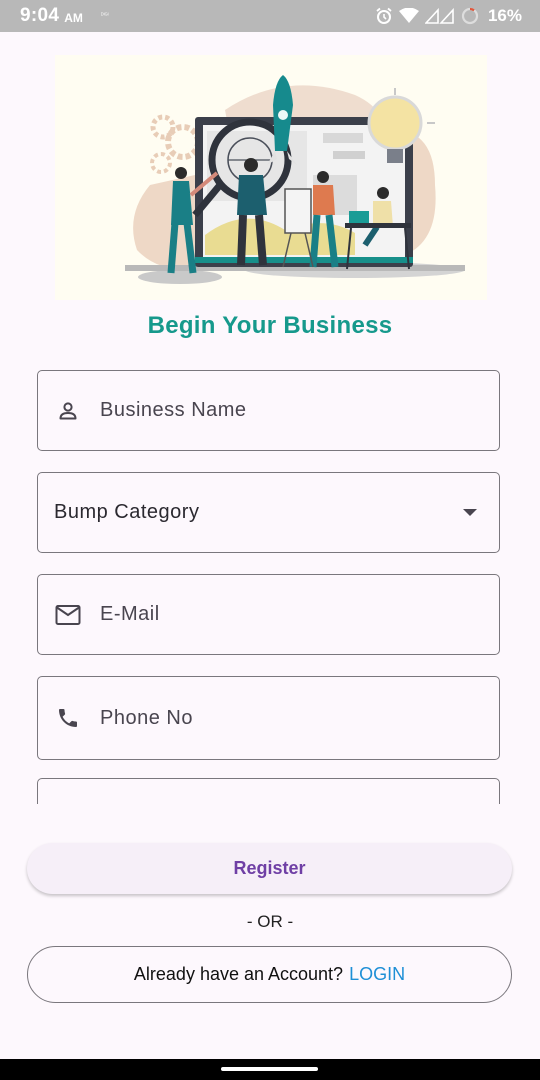 Image resolution: width=540 pixels, height=1080 pixels. I want to click on phone-label: Phone No, so click(146, 717).